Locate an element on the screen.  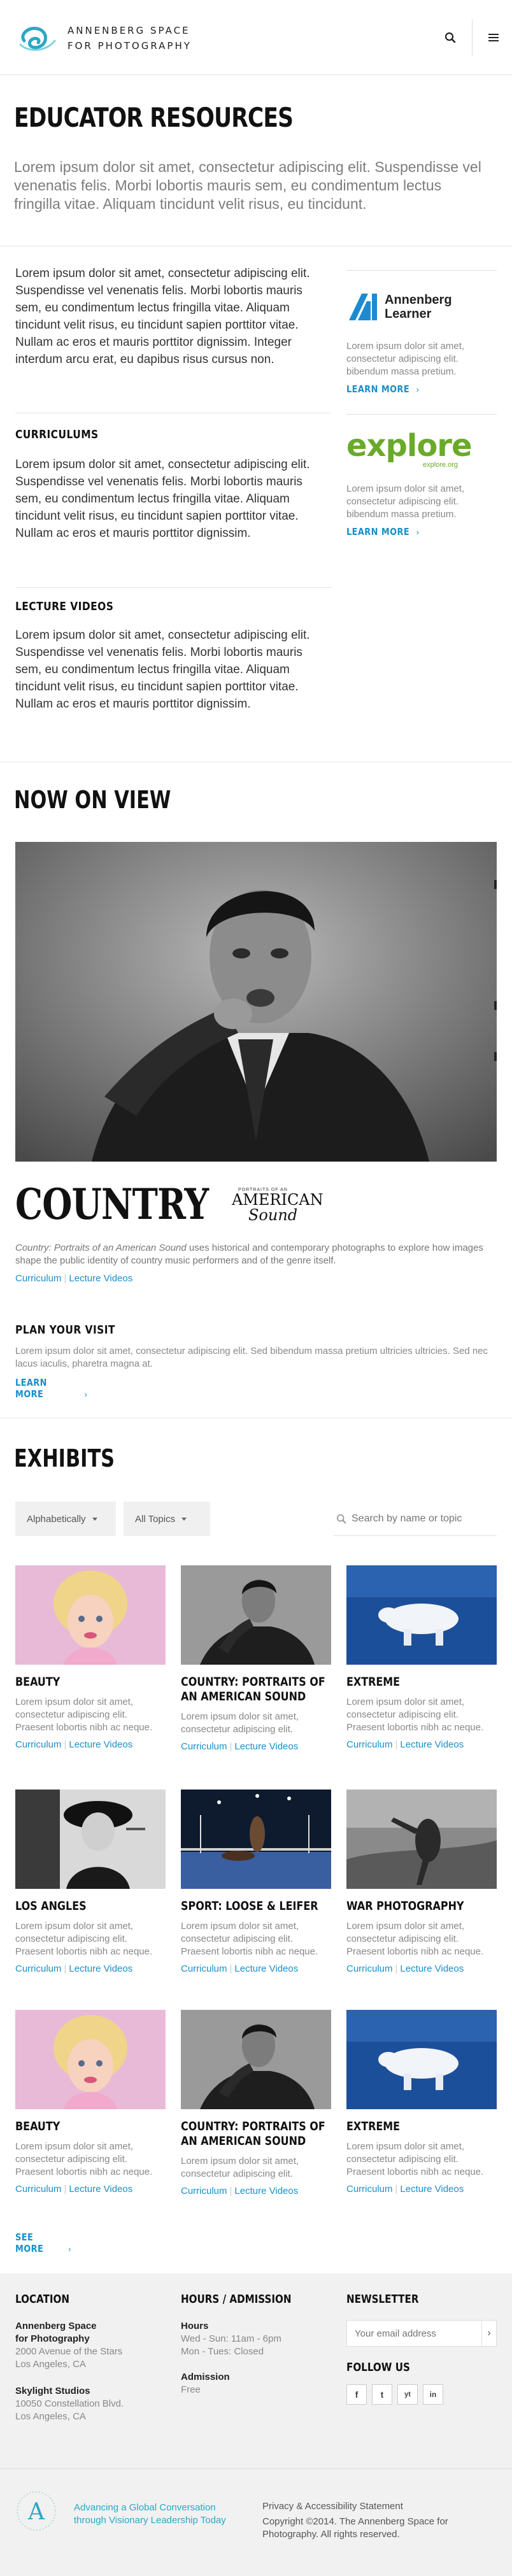
country-photo is located at coordinates (256, 1615).